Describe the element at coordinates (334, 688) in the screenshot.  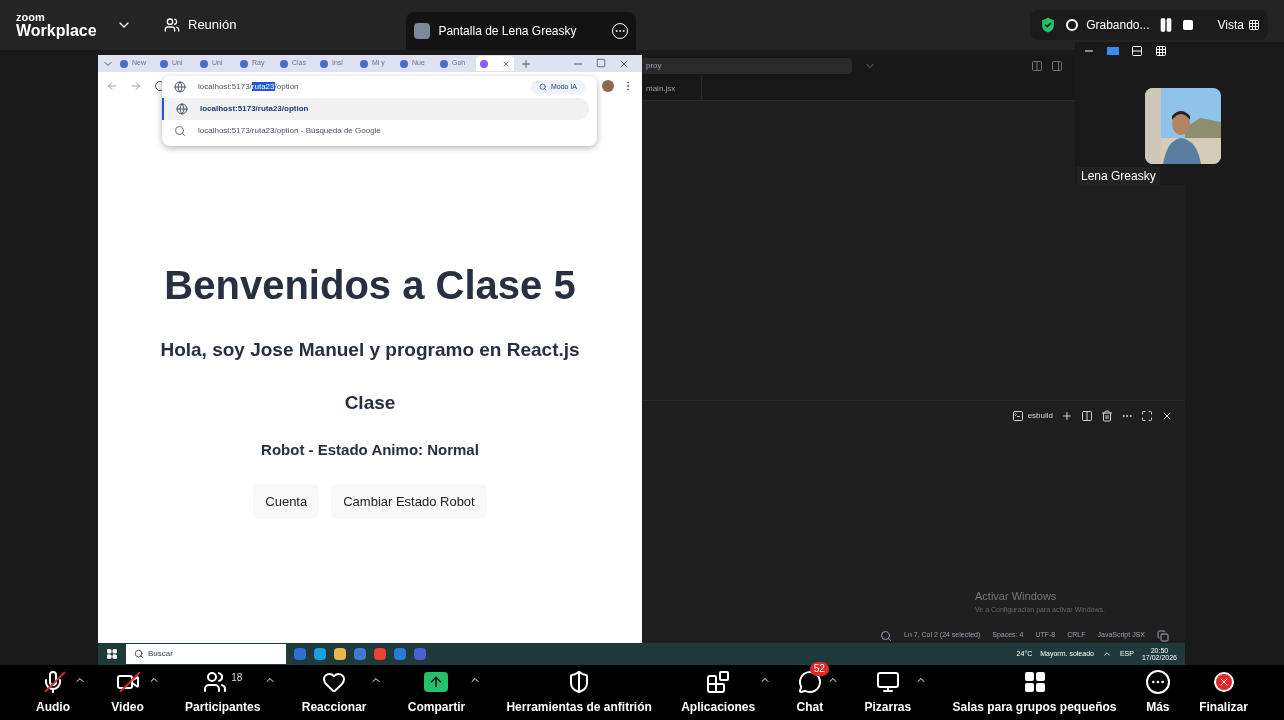
I see `toolbar-button: Reaccionar` at that location.